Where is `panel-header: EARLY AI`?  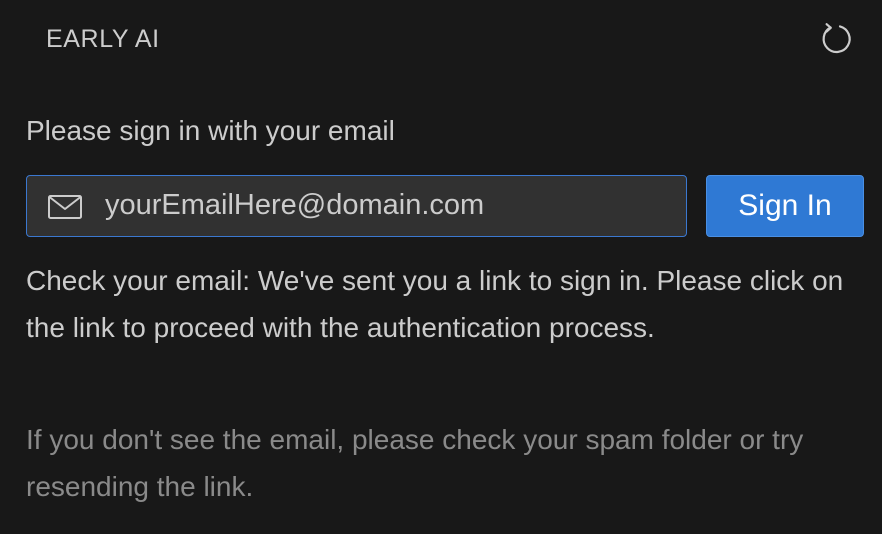 panel-header: EARLY AI is located at coordinates (441, 40).